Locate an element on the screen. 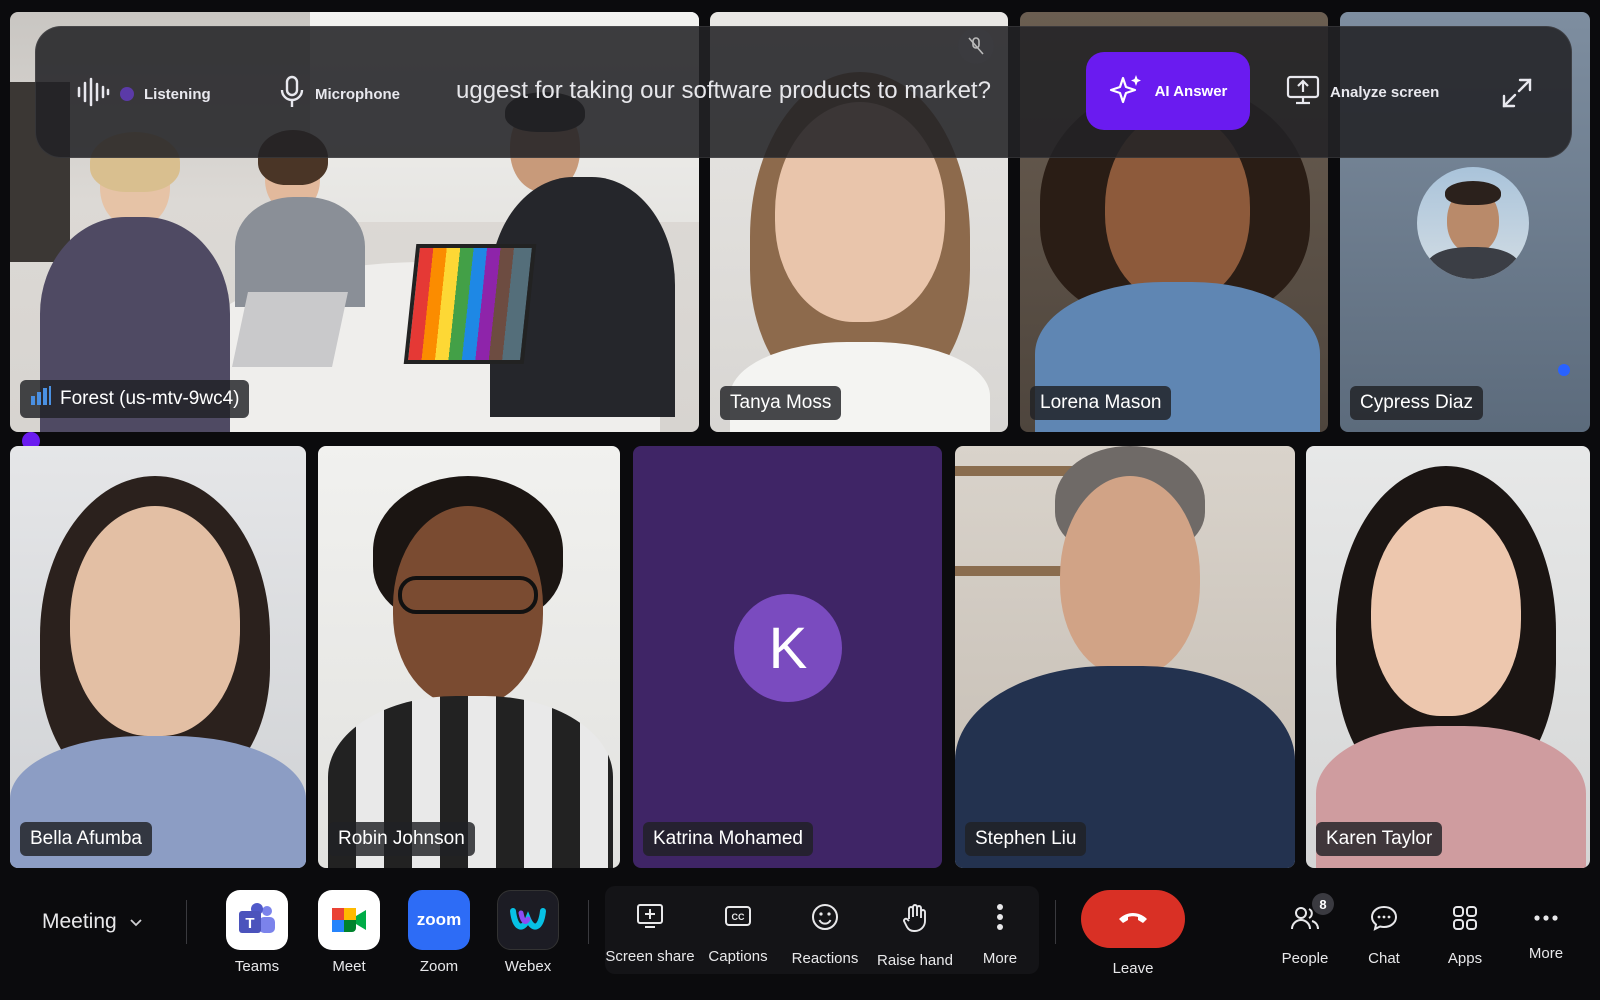 Image resolution: width=1600 pixels, height=1000 pixels. people-icon: 8 is located at coordinates (1312, 914).